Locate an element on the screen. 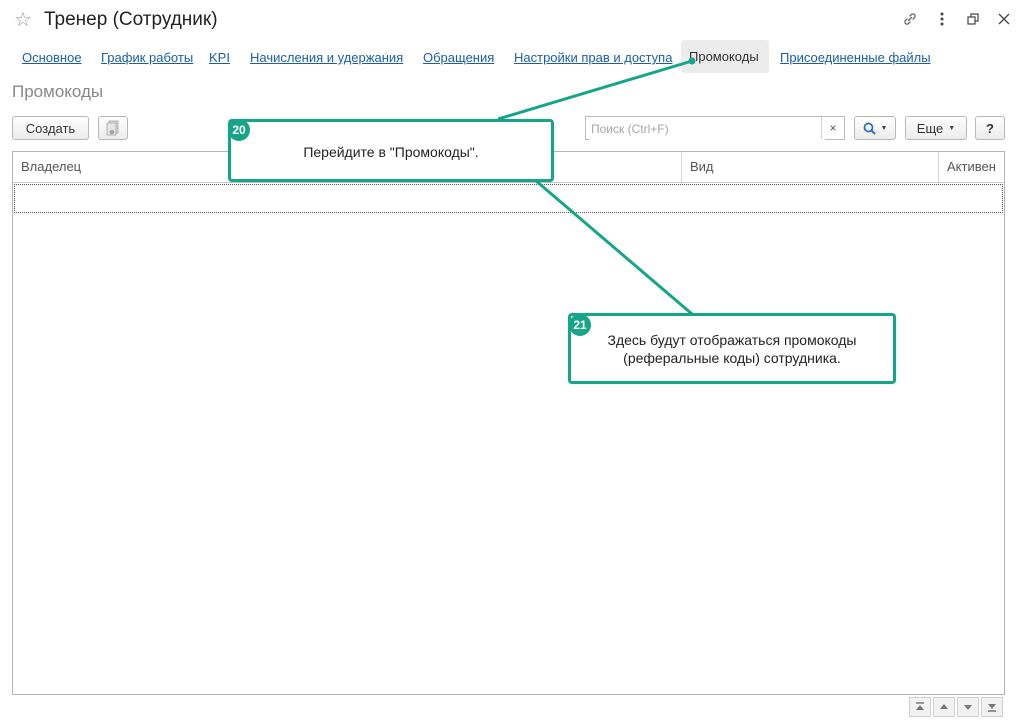 This screenshot has width=1024, height=728. callout-20-badge: 20 is located at coordinates (239, 130).